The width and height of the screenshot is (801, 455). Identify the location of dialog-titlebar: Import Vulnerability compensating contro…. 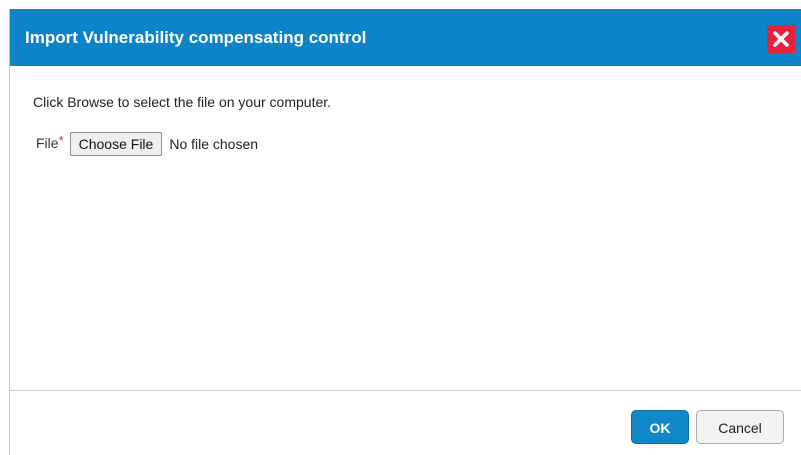
(405, 37).